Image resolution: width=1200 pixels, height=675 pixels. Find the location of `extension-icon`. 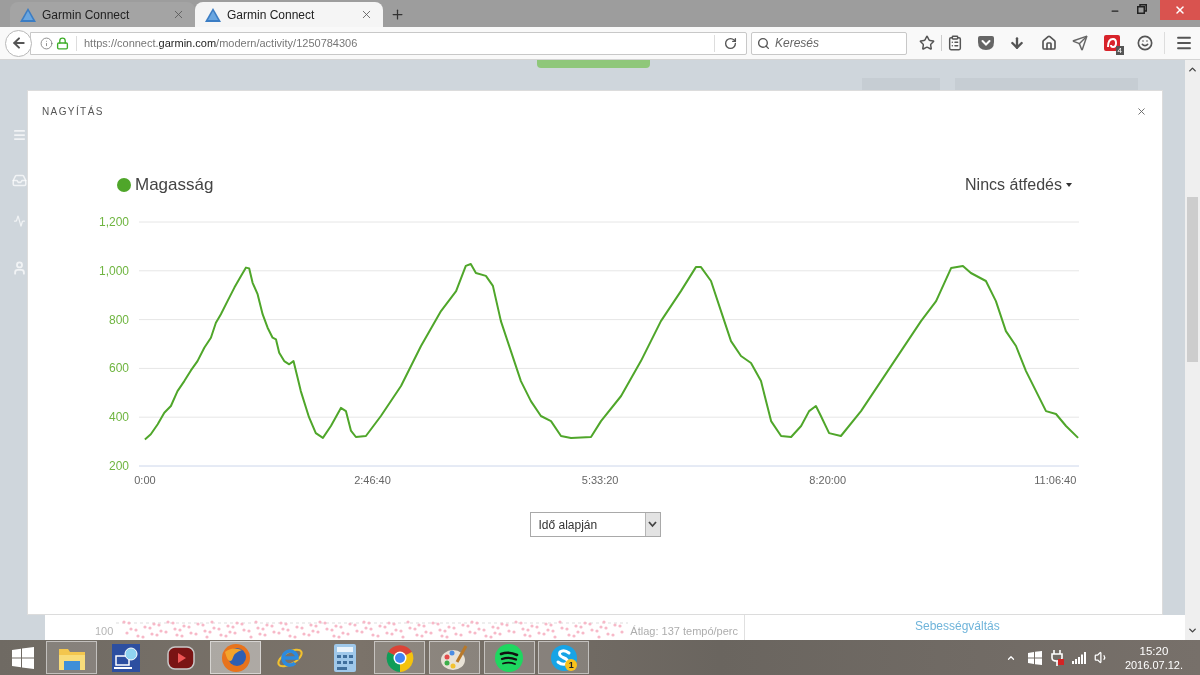

extension-icon is located at coordinates (1112, 43).